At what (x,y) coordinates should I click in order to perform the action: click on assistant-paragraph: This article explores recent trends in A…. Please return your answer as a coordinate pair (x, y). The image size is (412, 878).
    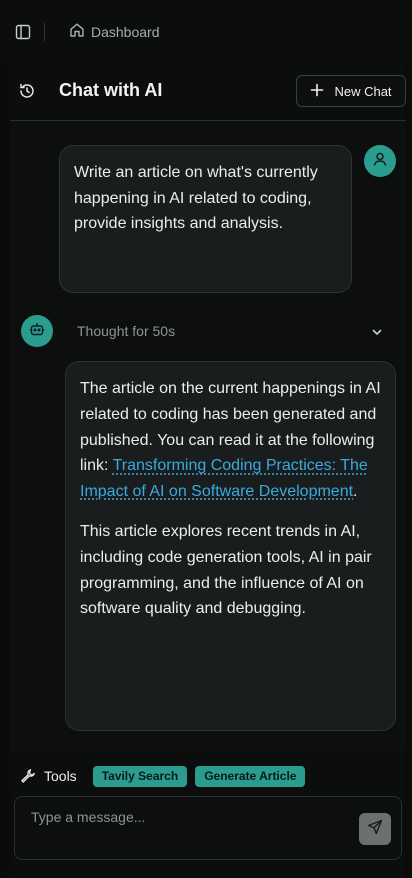
    Looking at the image, I should click on (230, 570).